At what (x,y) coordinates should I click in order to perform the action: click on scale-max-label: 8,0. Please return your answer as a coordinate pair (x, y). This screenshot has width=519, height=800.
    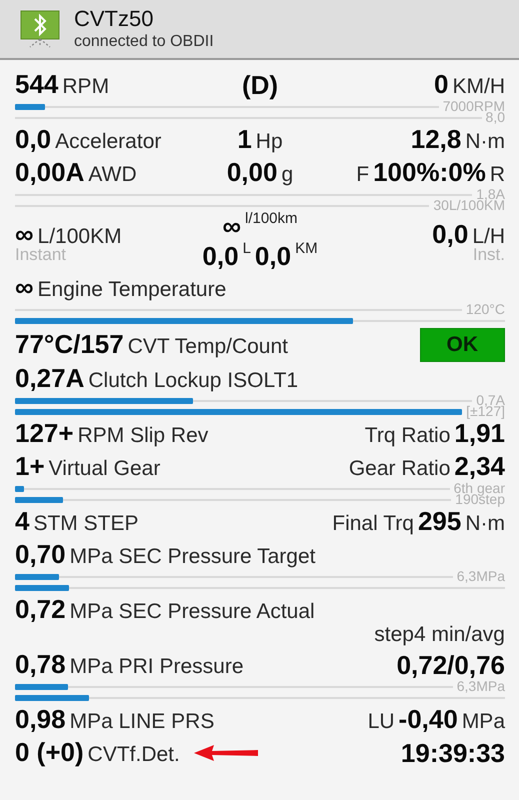
    Looking at the image, I should click on (495, 117).